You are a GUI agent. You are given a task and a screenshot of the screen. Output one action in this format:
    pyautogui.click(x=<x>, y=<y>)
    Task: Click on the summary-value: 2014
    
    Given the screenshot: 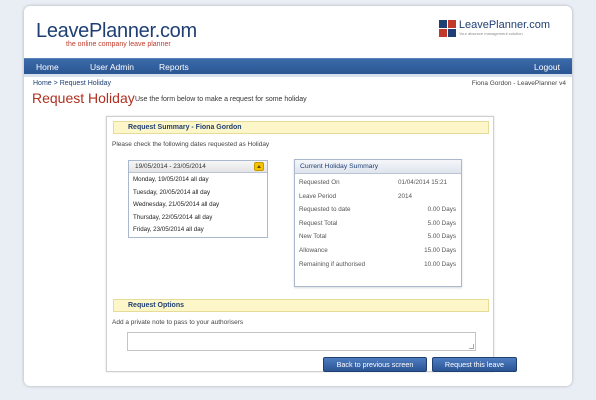 What is the action you would take?
    pyautogui.click(x=405, y=196)
    